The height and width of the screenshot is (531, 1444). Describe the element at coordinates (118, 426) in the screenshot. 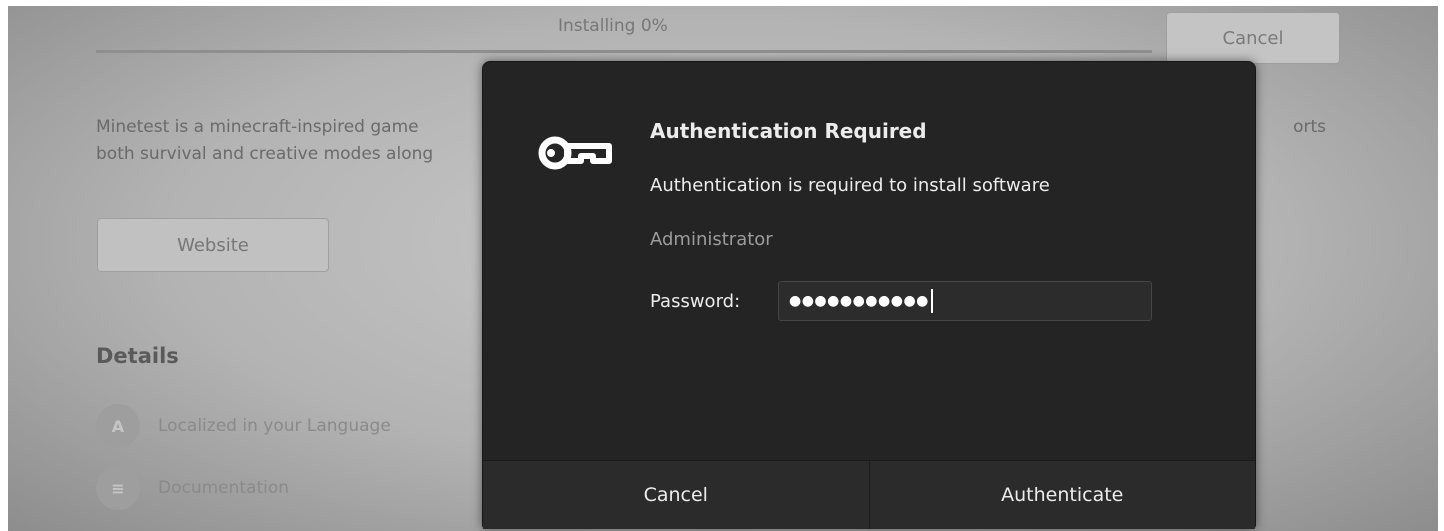

I see `language-icon: A` at that location.